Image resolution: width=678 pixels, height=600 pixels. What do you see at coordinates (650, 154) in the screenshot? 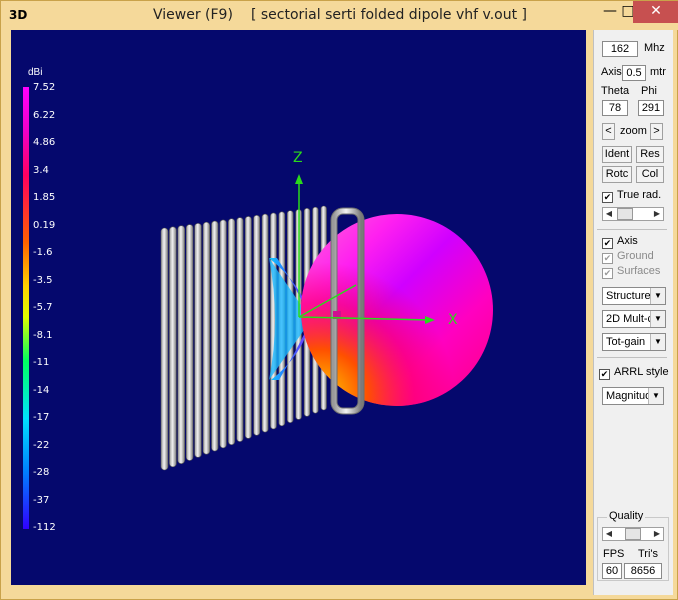
I see `res-button: Res` at bounding box center [650, 154].